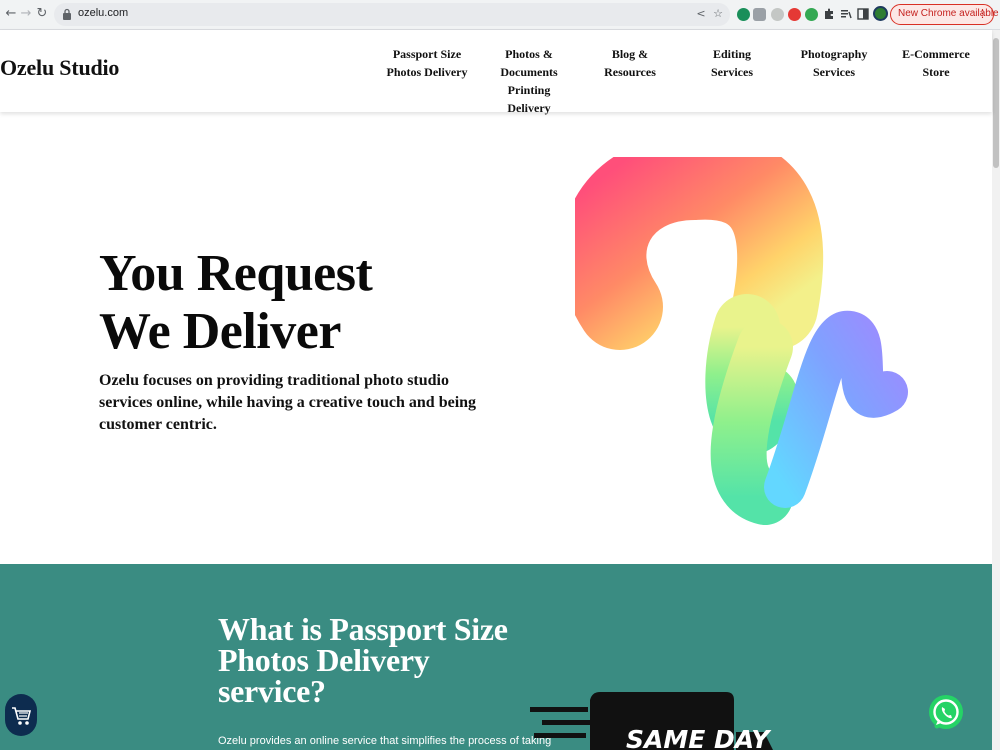  What do you see at coordinates (236, 273) in the screenshot?
I see `hero-title-line-1: You Request` at bounding box center [236, 273].